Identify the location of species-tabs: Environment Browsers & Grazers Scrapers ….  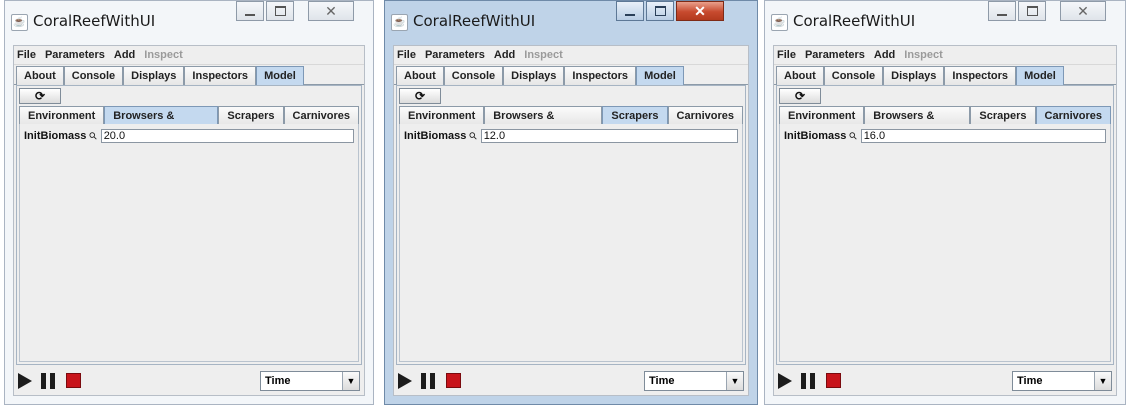
(571, 121).